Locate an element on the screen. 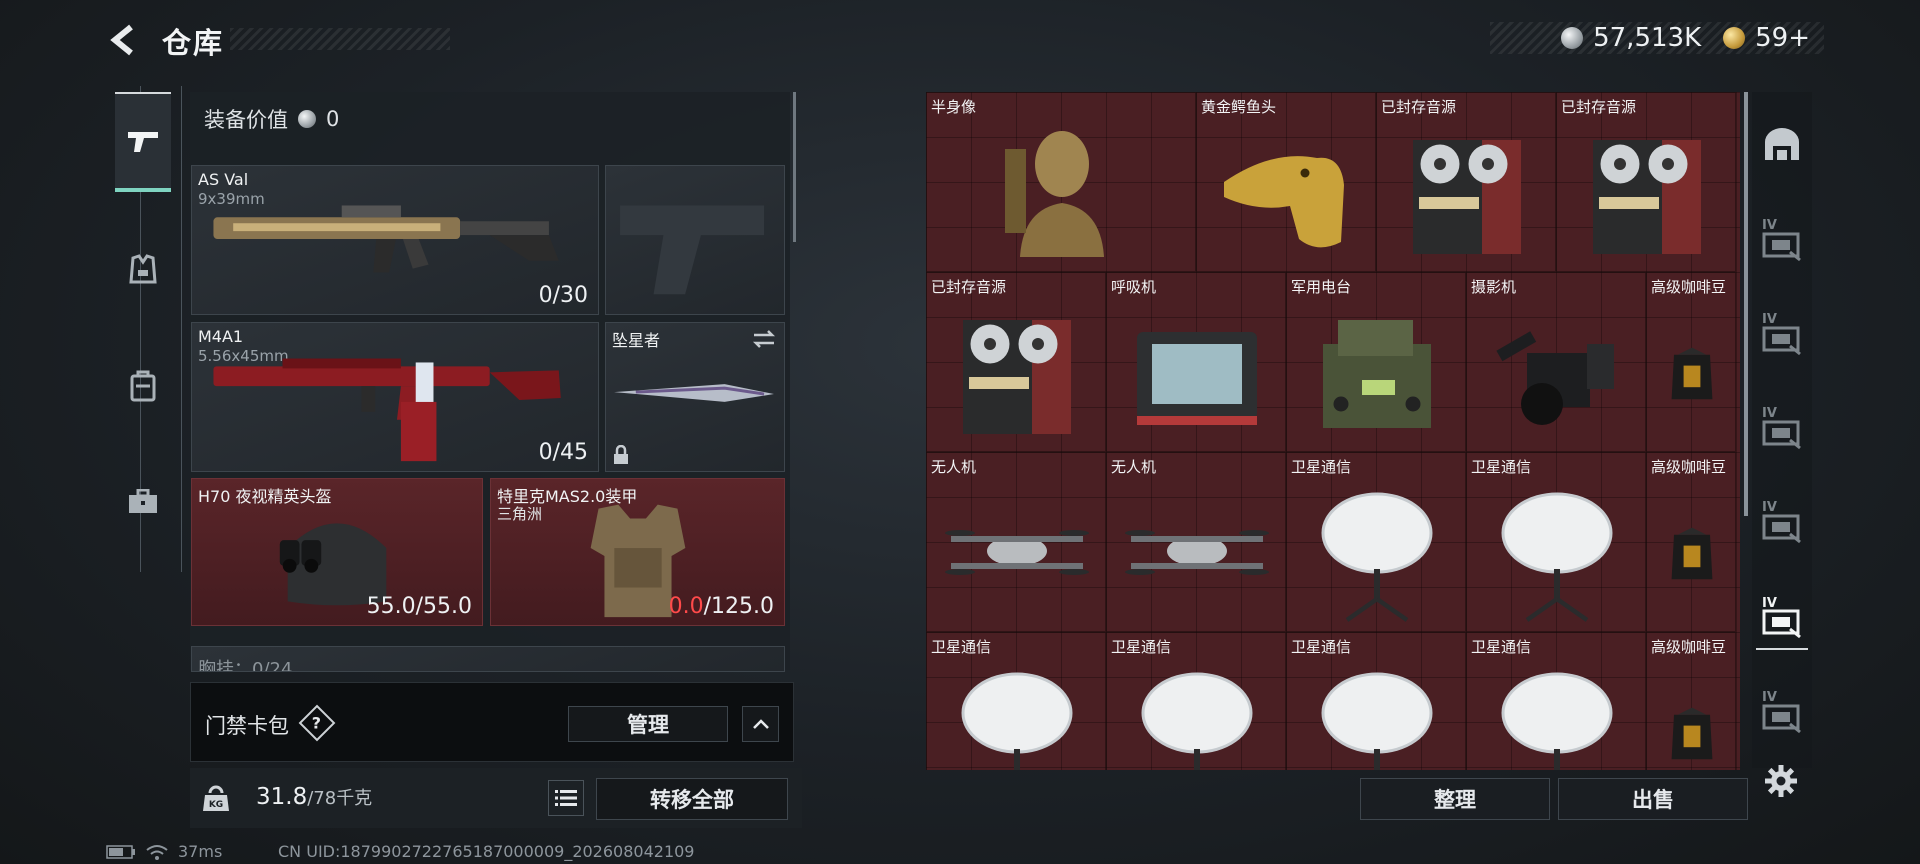  warehouse-icon is located at coordinates (1782, 144).